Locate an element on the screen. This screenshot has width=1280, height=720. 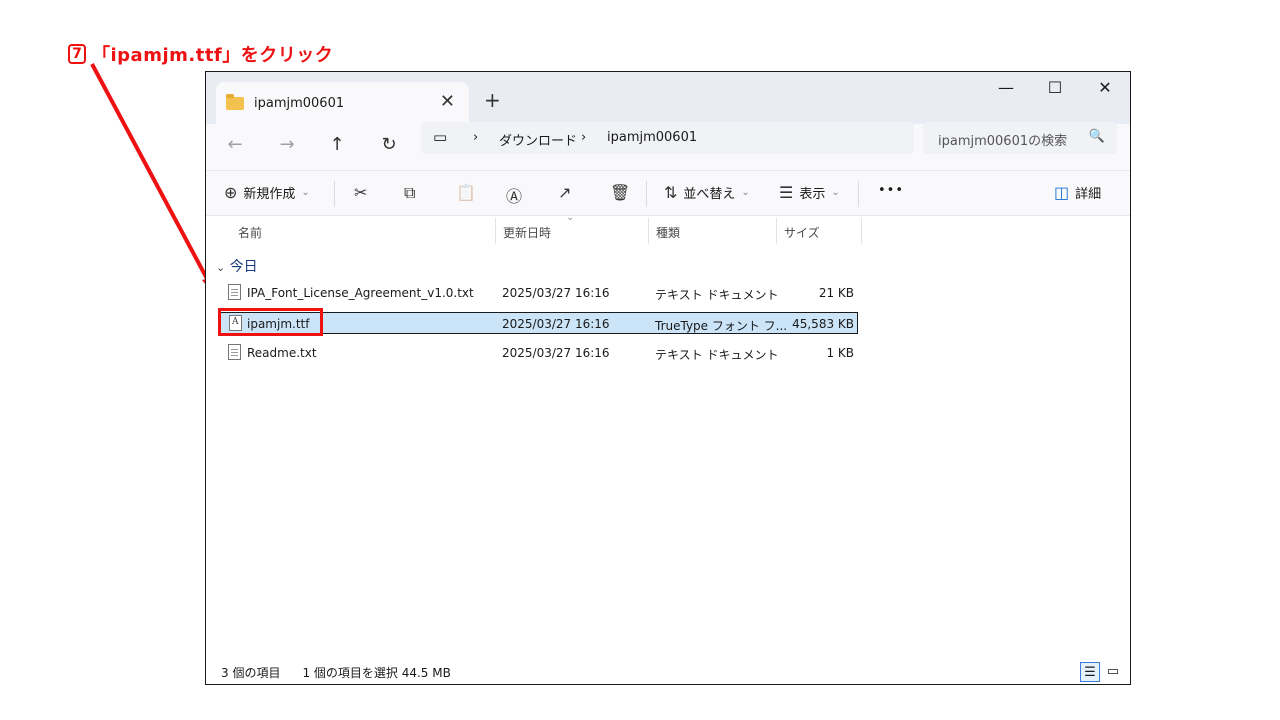
back-button: ← is located at coordinates (235, 144).